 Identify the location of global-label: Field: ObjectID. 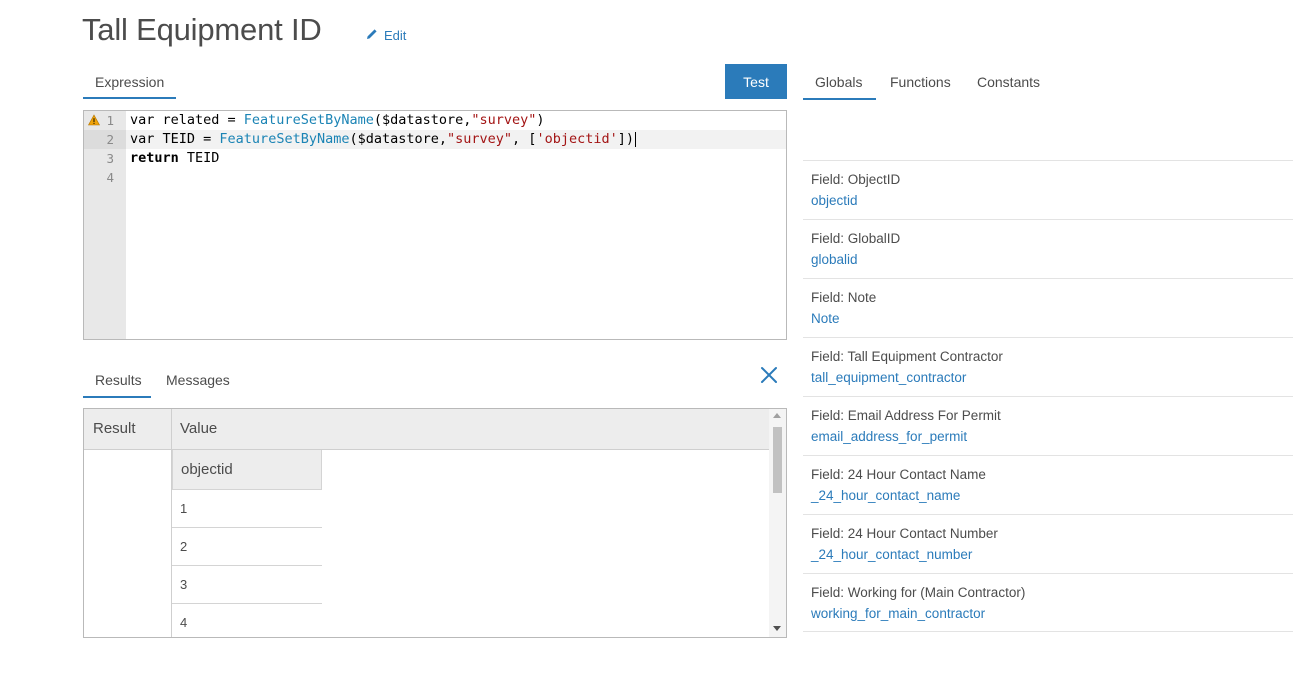
(856, 179).